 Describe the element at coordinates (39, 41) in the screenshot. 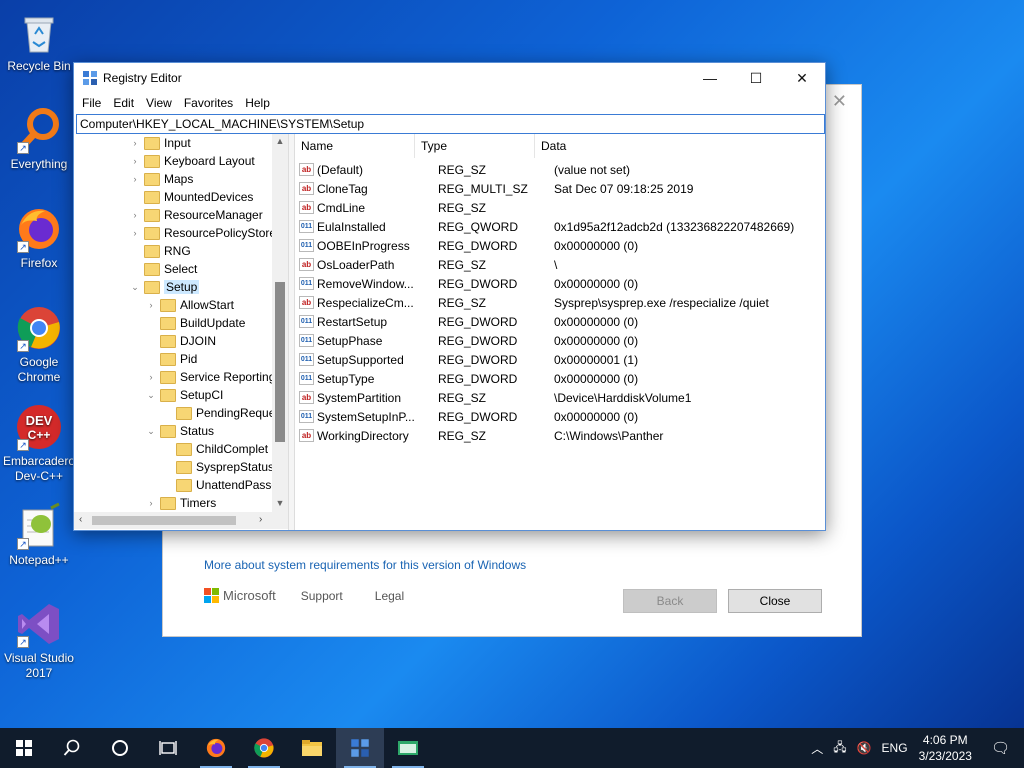

I see `desktop-icon-recycle-bin: Recycle Bin` at that location.